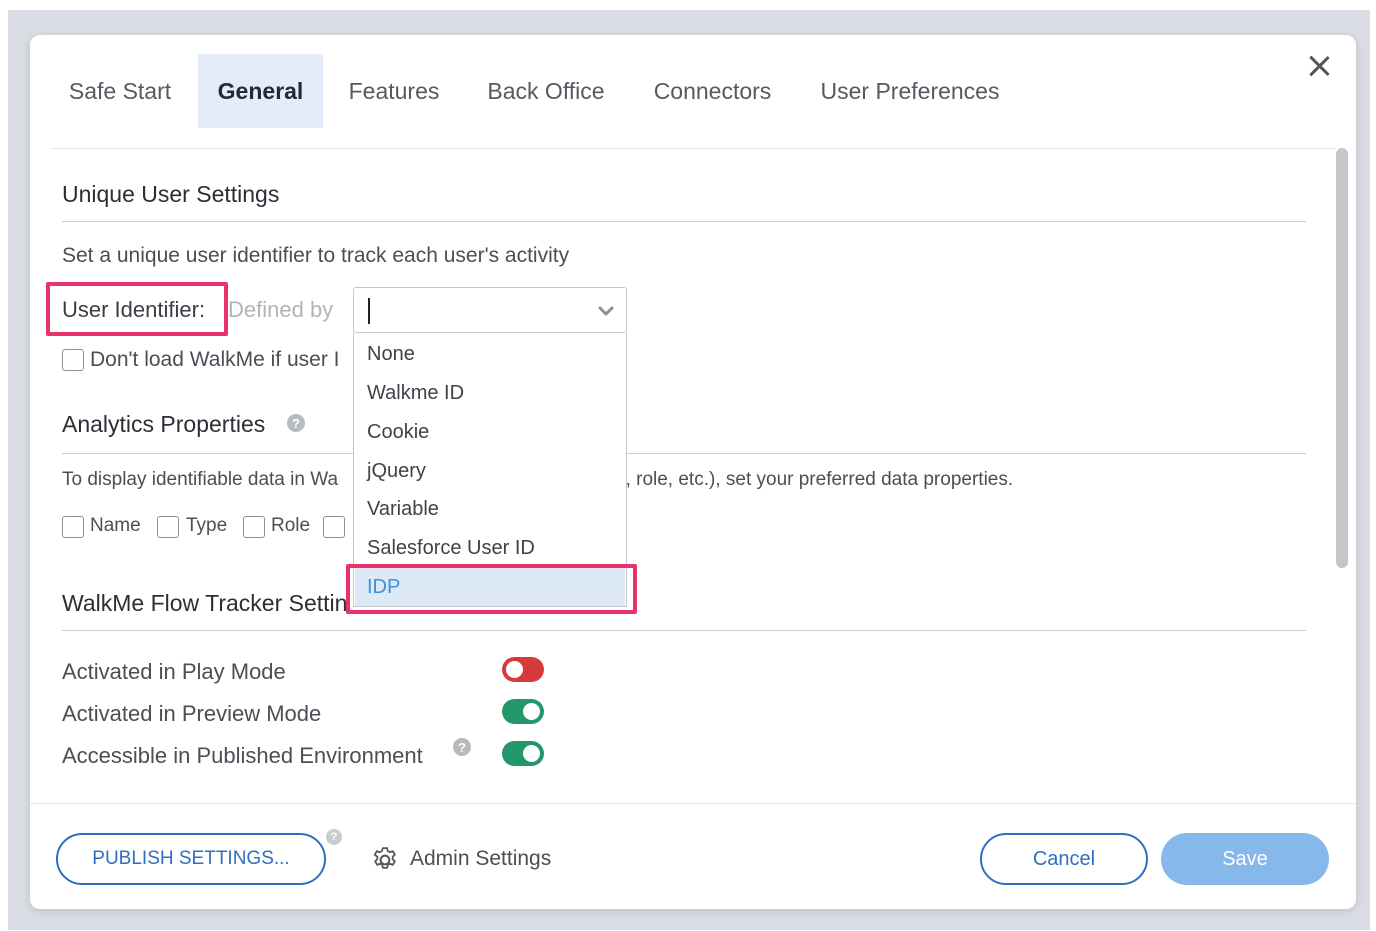 Image resolution: width=1376 pixels, height=931 pixels. I want to click on option-jquery: jQuery, so click(490, 471).